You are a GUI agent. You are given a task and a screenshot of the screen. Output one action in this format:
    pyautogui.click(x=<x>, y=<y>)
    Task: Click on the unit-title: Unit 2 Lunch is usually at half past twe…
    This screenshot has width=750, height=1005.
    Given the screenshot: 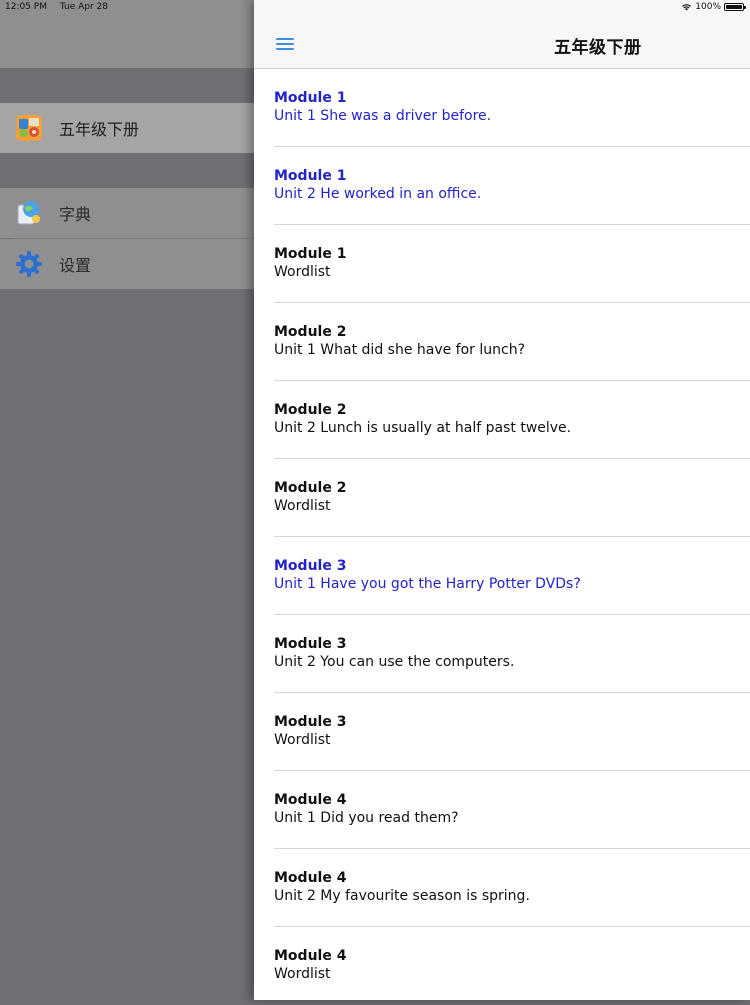 What is the action you would take?
    pyautogui.click(x=423, y=428)
    